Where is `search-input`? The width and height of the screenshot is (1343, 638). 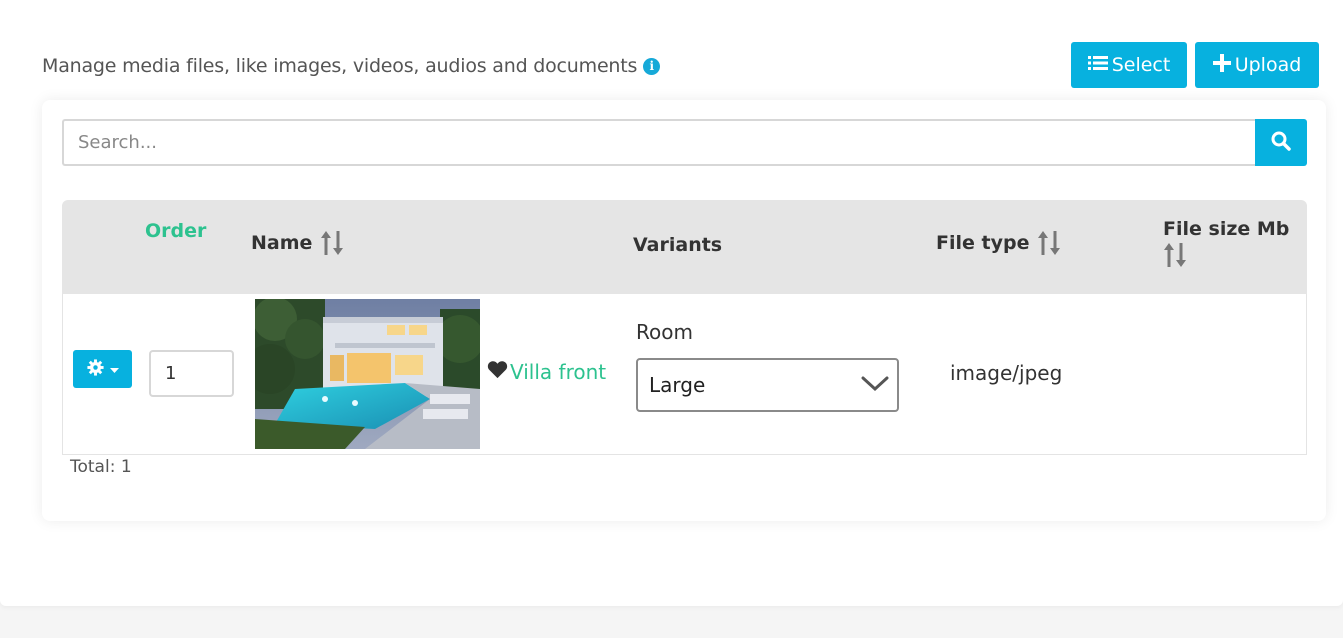
search-input is located at coordinates (658, 142).